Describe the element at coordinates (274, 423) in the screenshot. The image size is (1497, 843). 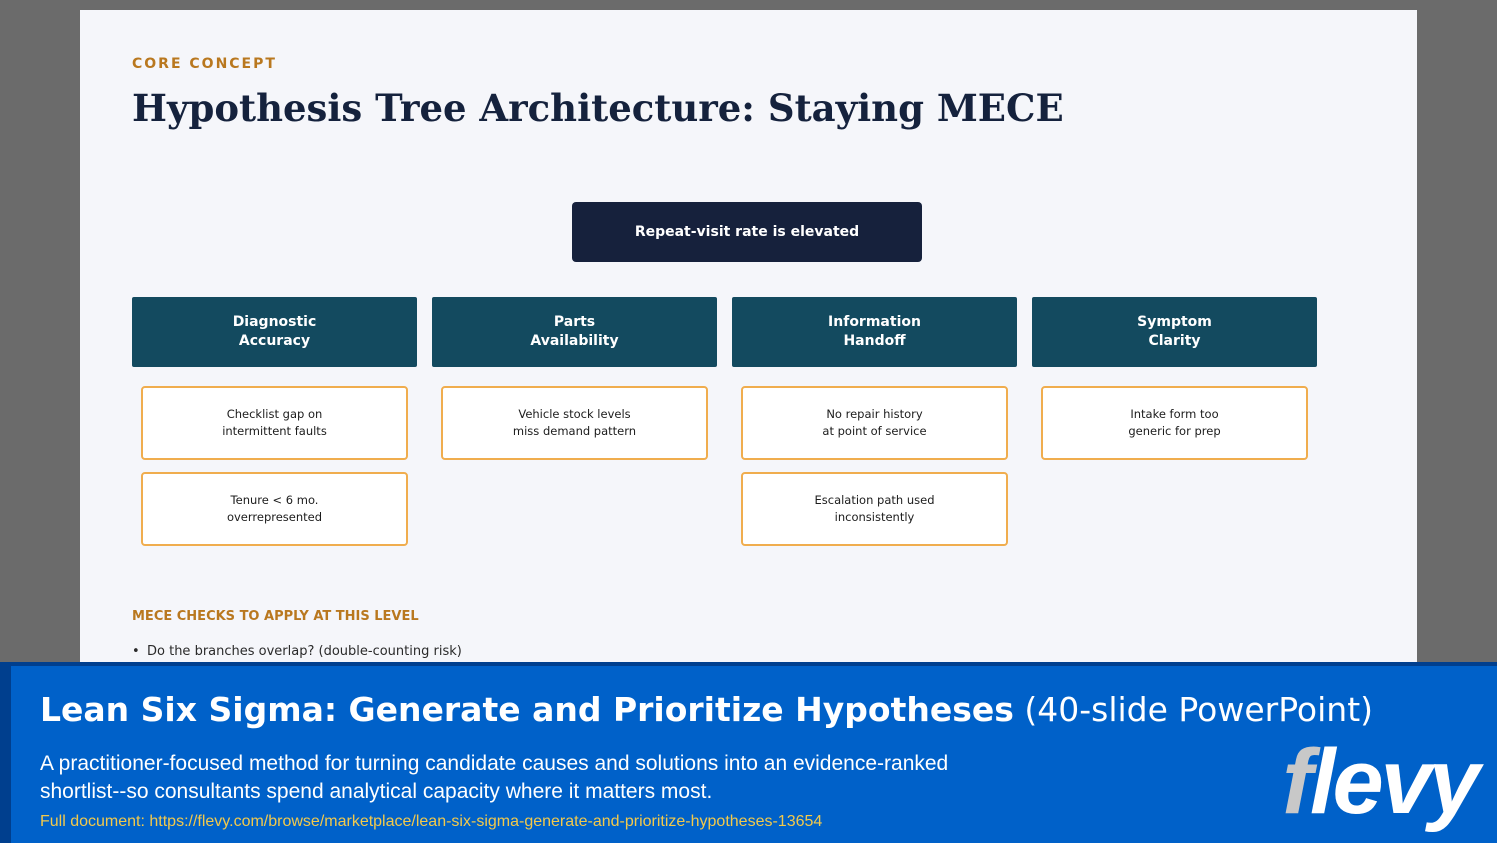
I see `leaf-node: Checklist gap on intermittent faults` at that location.